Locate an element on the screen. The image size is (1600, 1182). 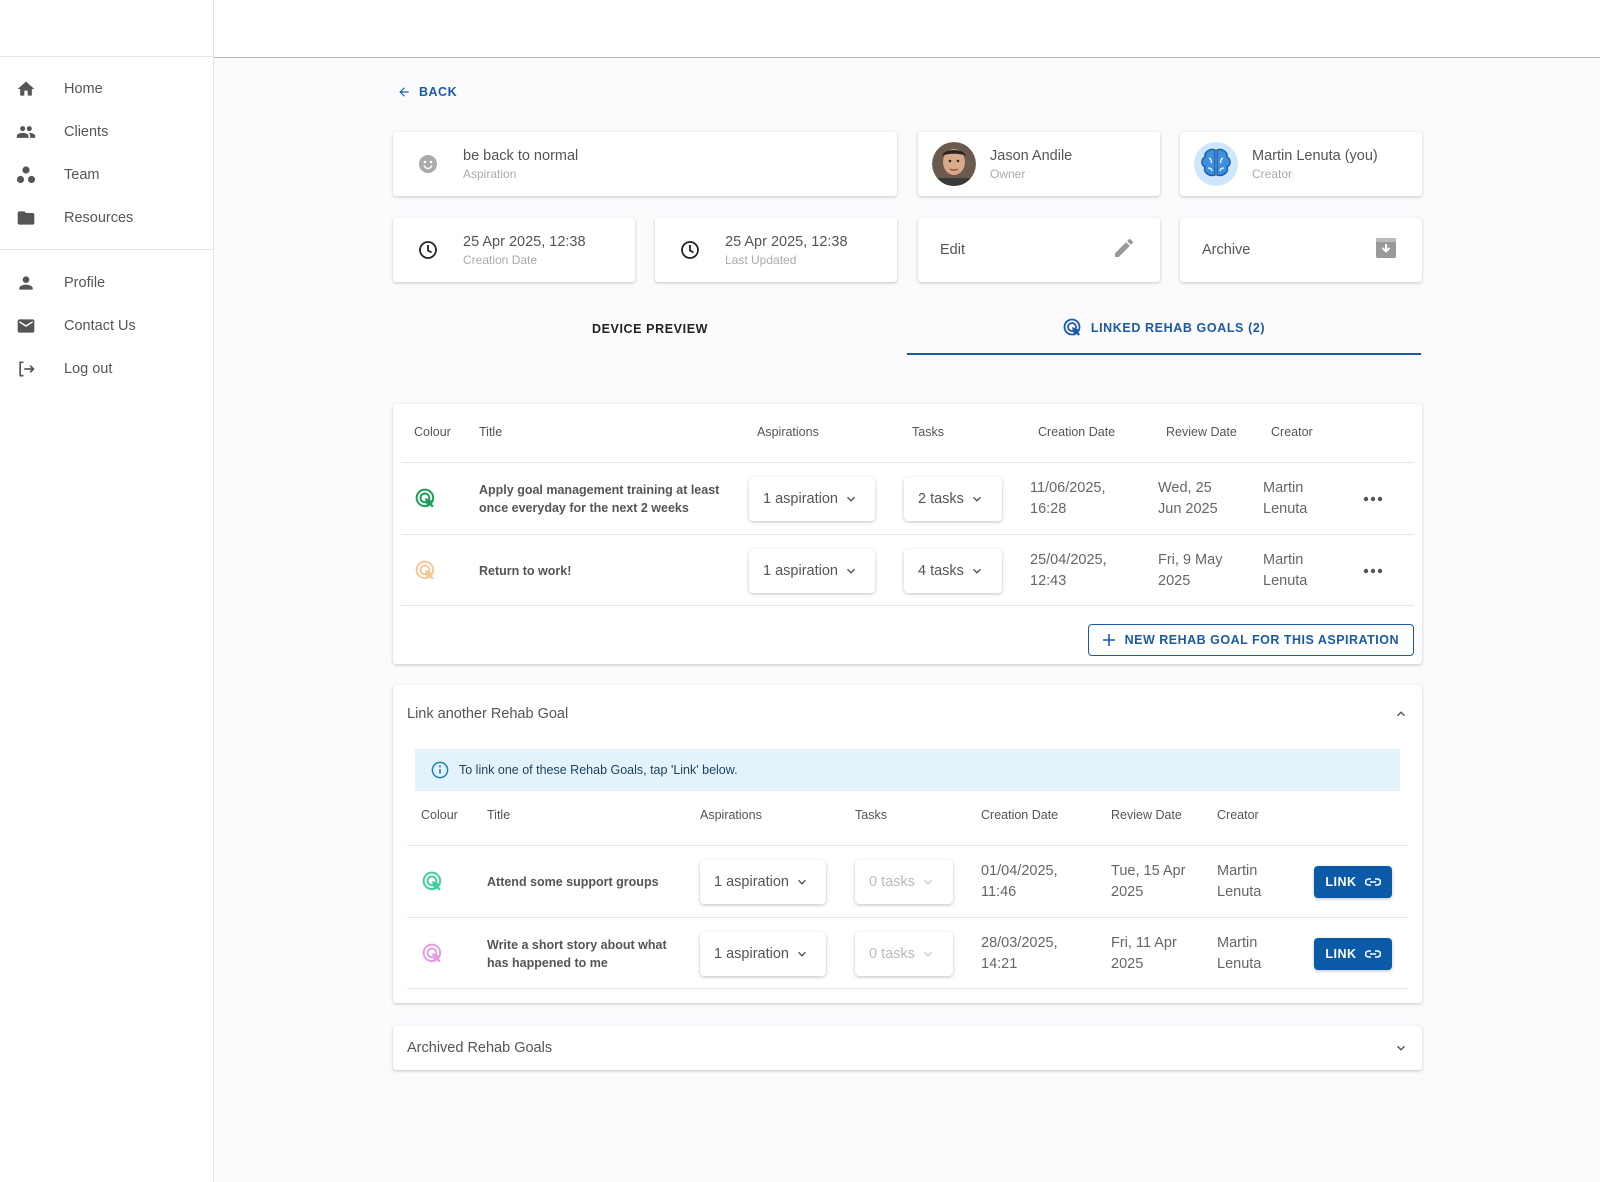
col-creator: Creator is located at coordinates (1238, 815).